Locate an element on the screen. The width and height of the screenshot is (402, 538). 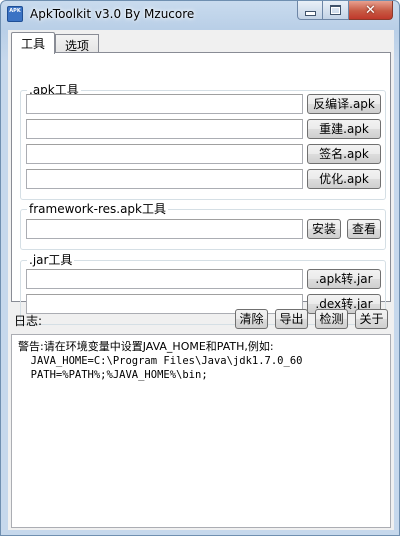
title-bar: APK ApkToolkit v3.0 By Mzucore ✕ is located at coordinates (200, 15).